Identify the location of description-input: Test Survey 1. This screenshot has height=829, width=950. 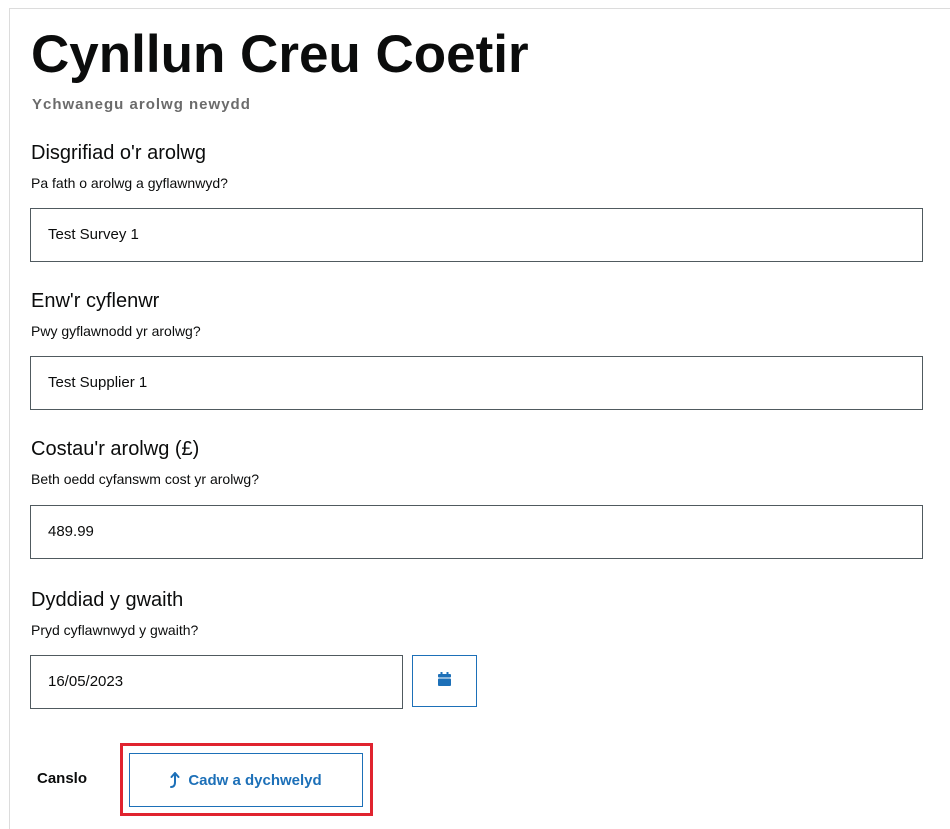
(476, 235).